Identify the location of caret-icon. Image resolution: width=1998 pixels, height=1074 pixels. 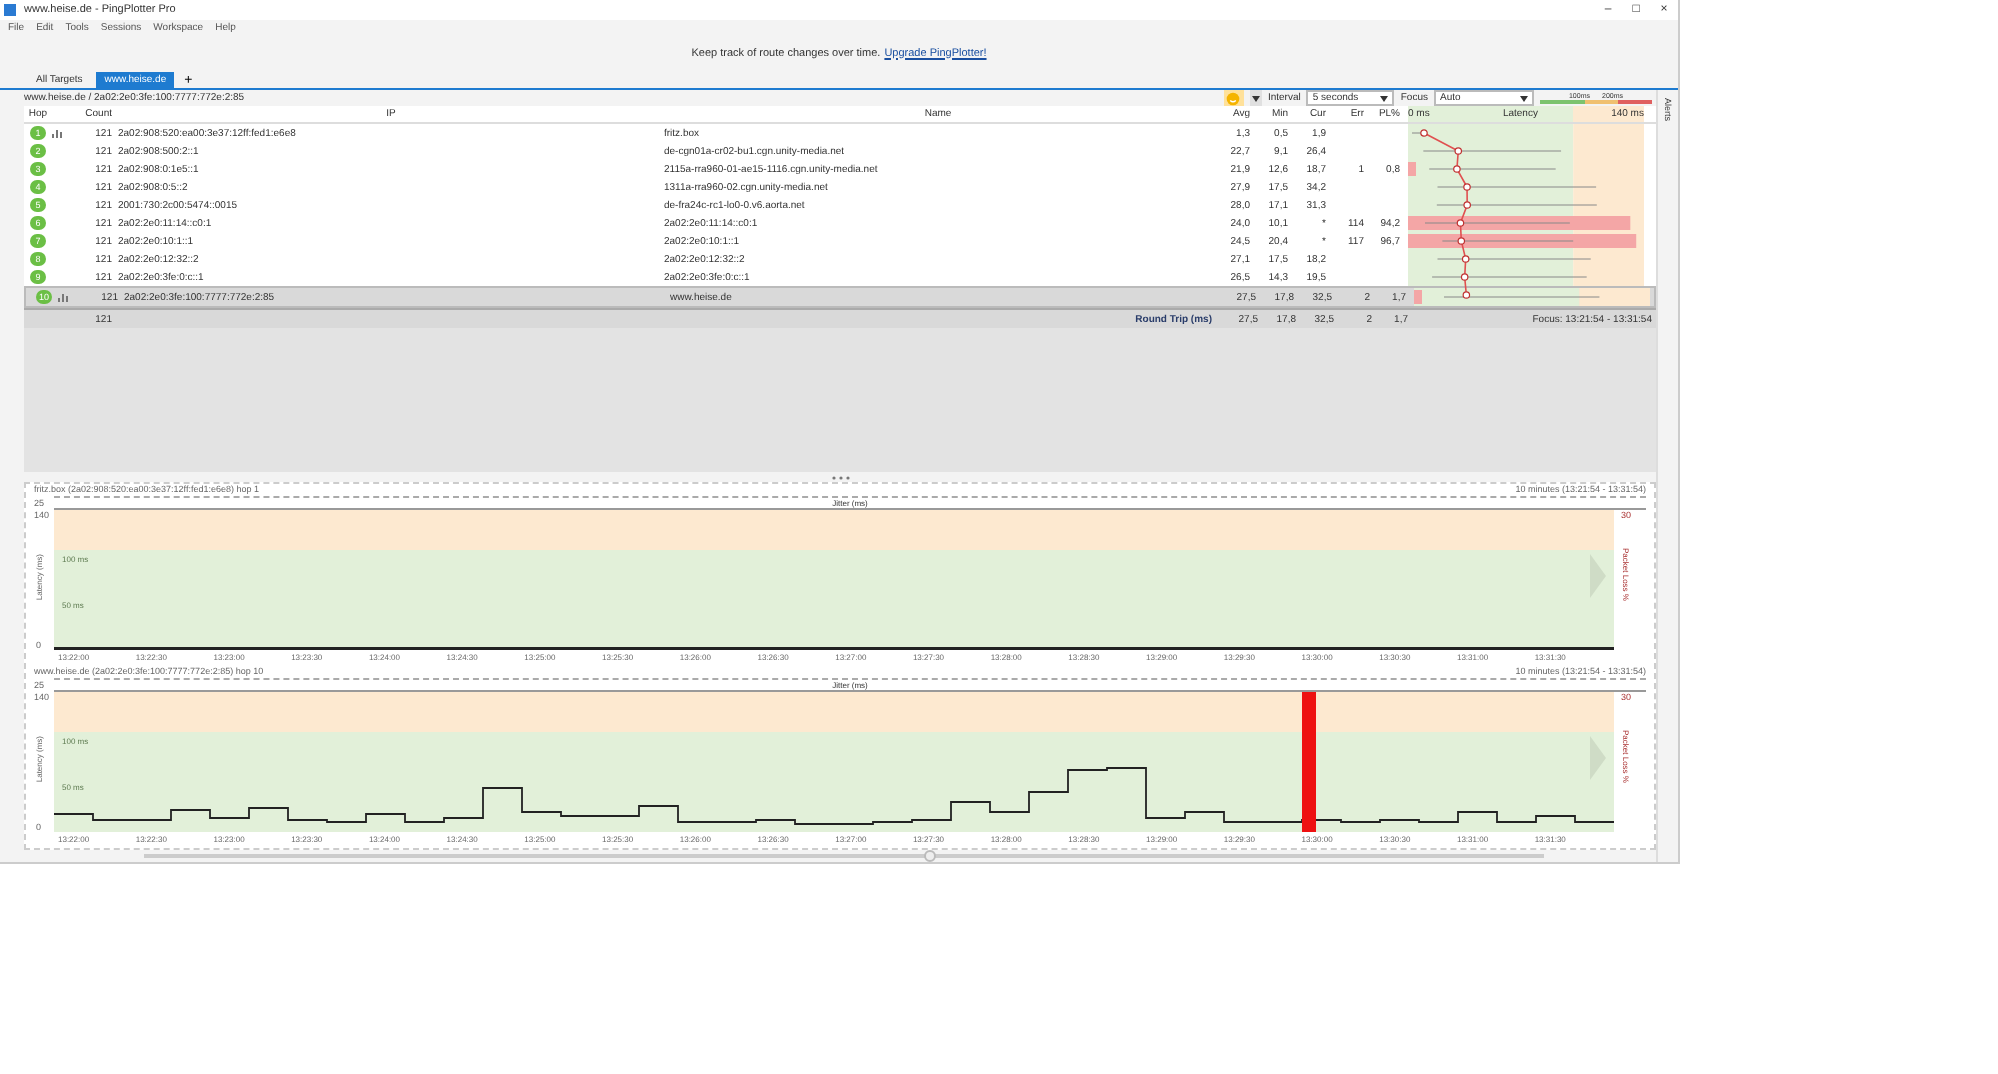
(1255, 98).